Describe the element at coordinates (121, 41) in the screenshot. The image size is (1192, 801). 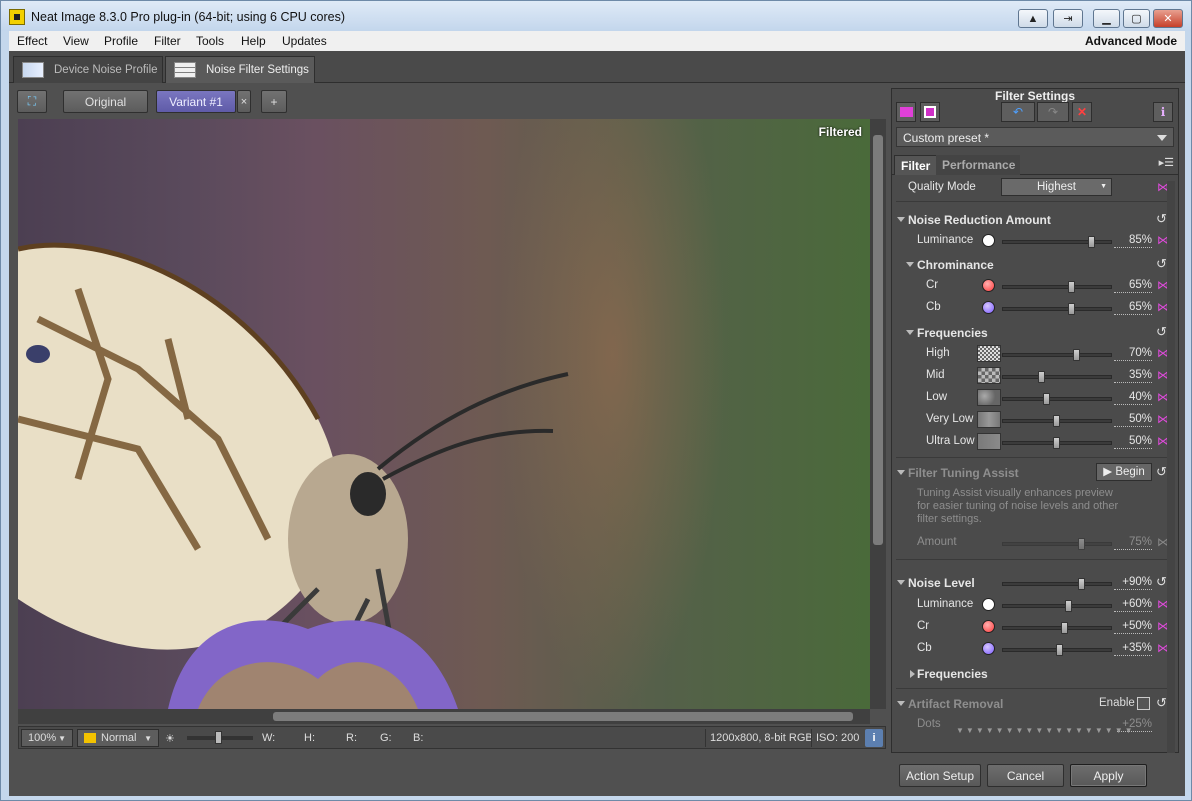
I see `menu-profile: Profile` at that location.